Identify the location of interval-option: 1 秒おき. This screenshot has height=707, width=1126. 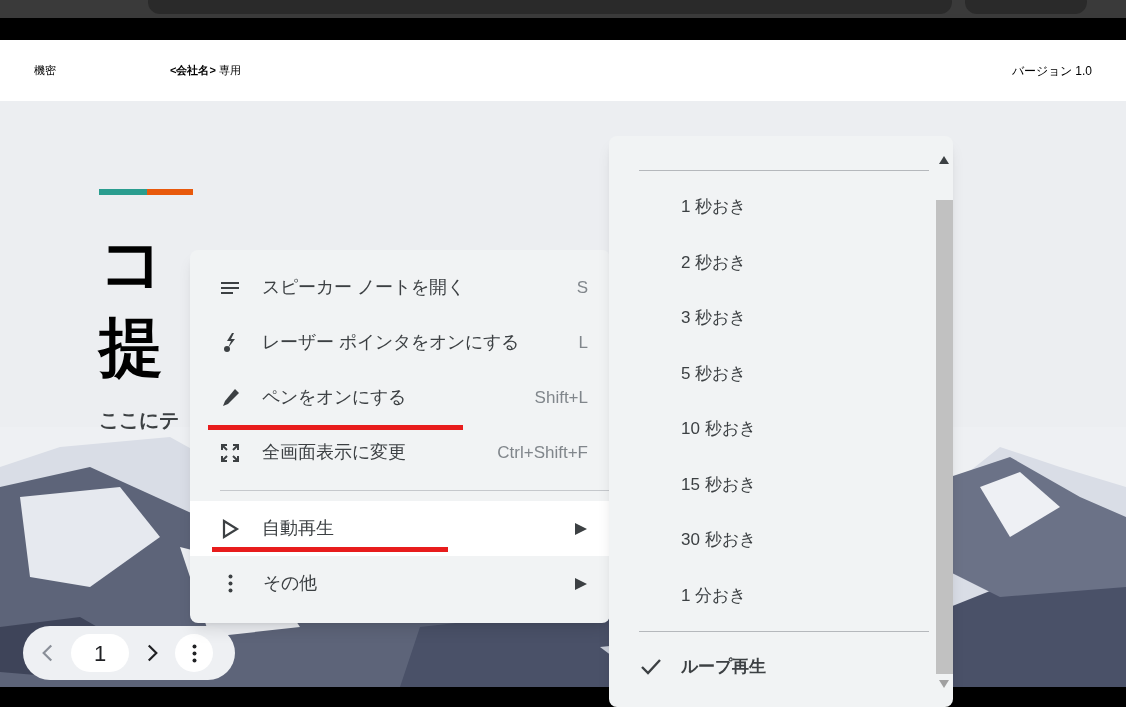
(784, 207).